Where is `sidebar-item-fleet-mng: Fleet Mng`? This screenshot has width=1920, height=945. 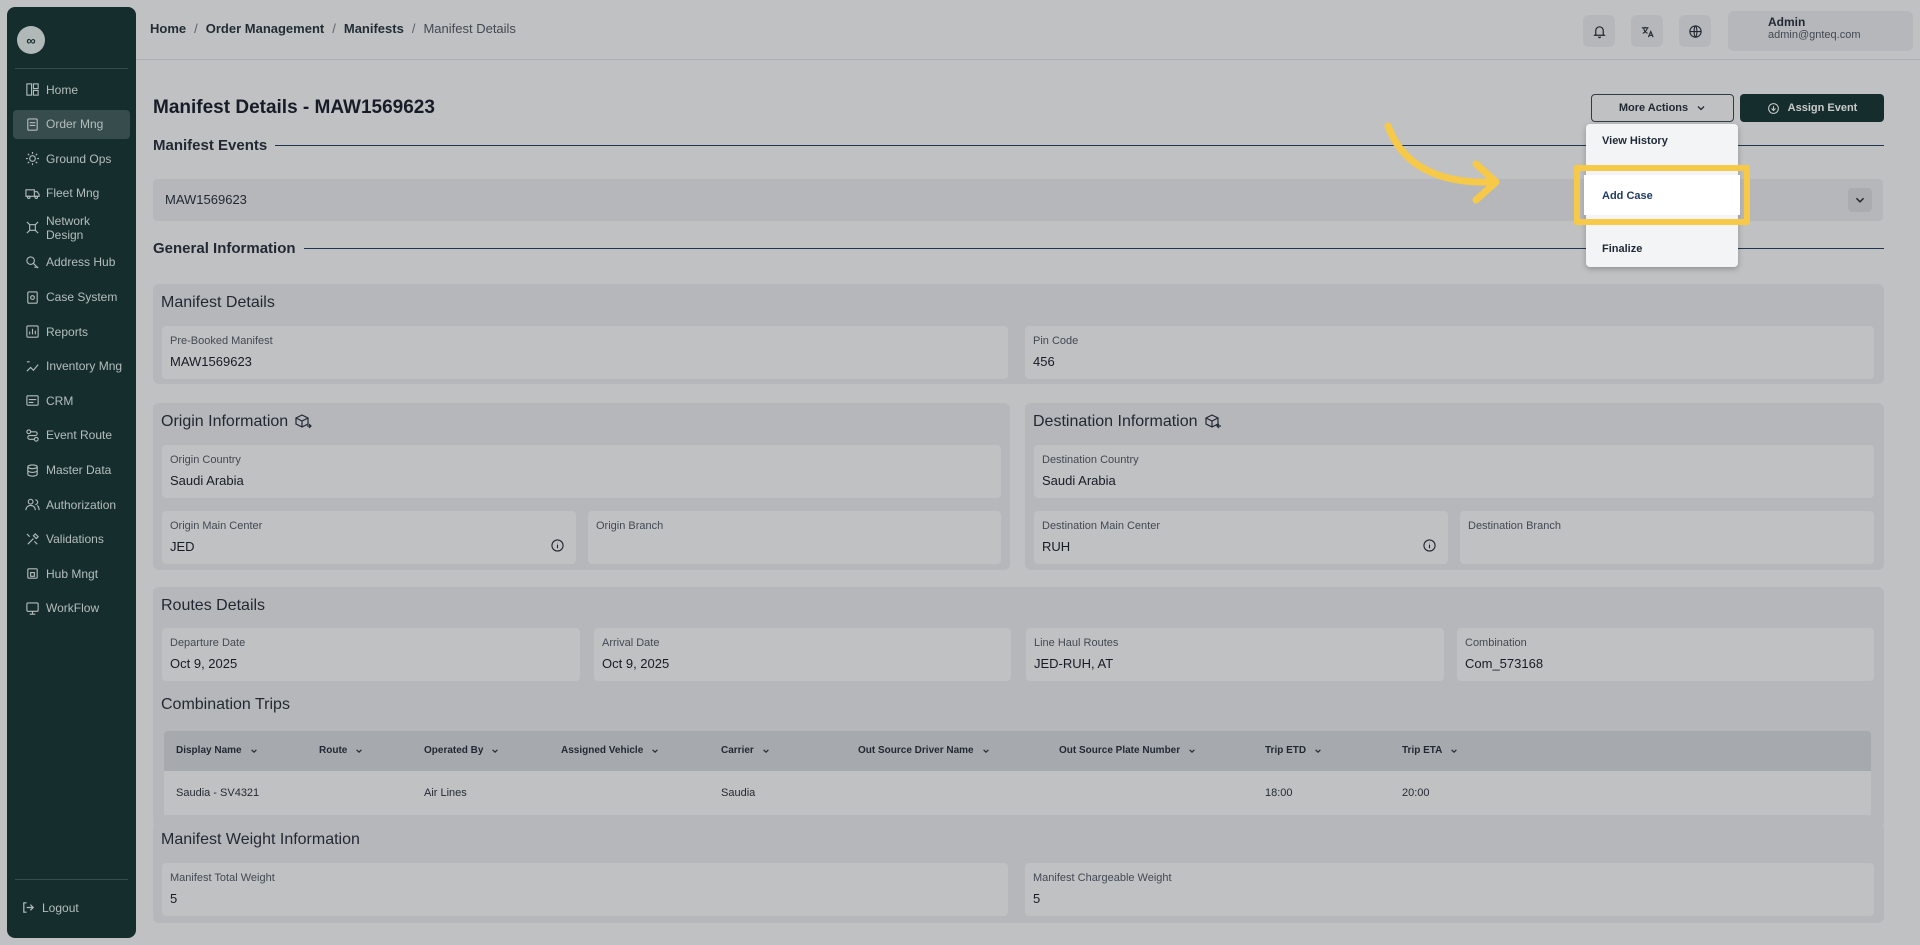 sidebar-item-fleet-mng: Fleet Mng is located at coordinates (71, 193).